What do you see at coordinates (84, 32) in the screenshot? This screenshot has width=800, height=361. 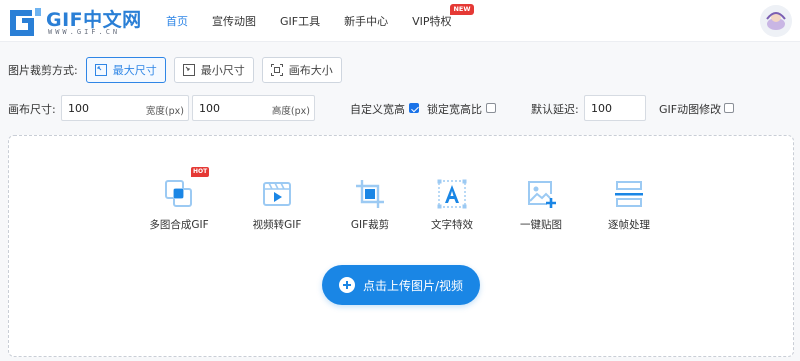 I see `logo-domain: WWW.GIF.CN` at bounding box center [84, 32].